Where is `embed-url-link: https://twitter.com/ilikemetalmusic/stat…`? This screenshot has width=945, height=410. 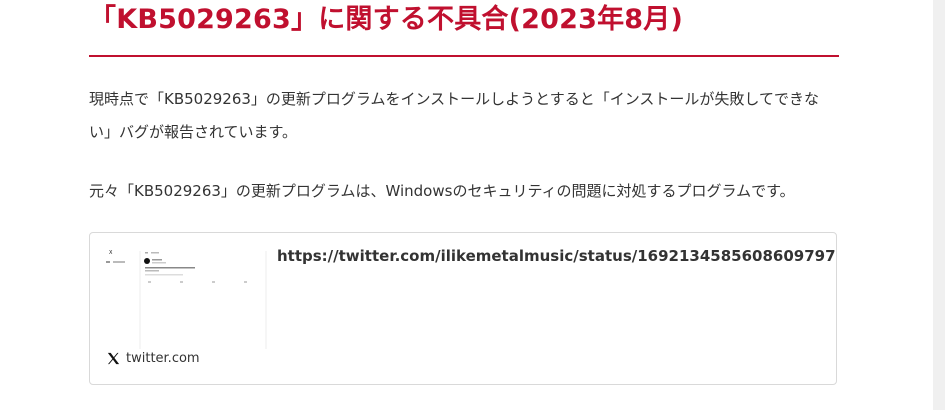 embed-url-link: https://twitter.com/ilikemetalmusic/stat… is located at coordinates (556, 256).